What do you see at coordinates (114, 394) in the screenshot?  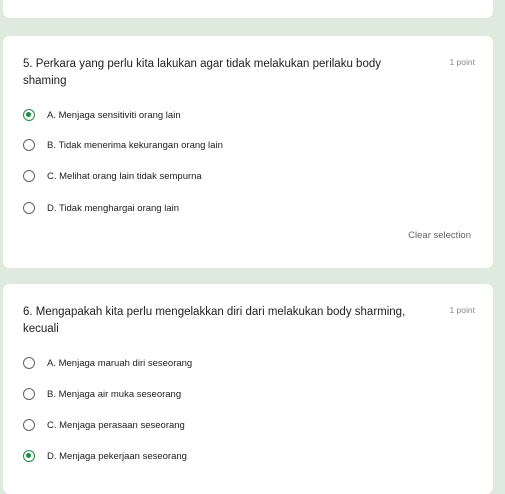 I see `option-label: B. Menjaga air muka seseorang` at bounding box center [114, 394].